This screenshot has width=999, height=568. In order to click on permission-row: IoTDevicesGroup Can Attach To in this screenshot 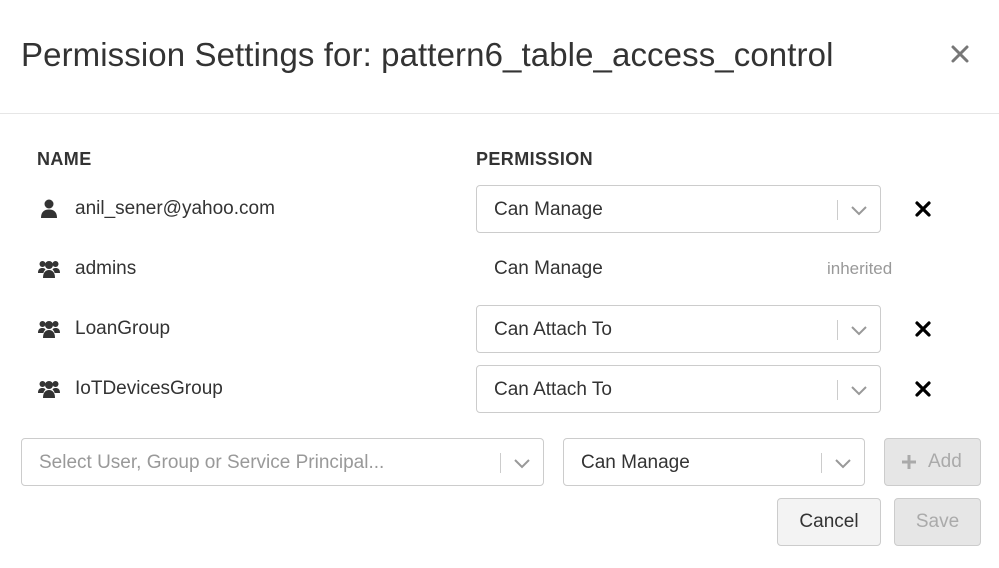, I will do `click(499, 389)`.